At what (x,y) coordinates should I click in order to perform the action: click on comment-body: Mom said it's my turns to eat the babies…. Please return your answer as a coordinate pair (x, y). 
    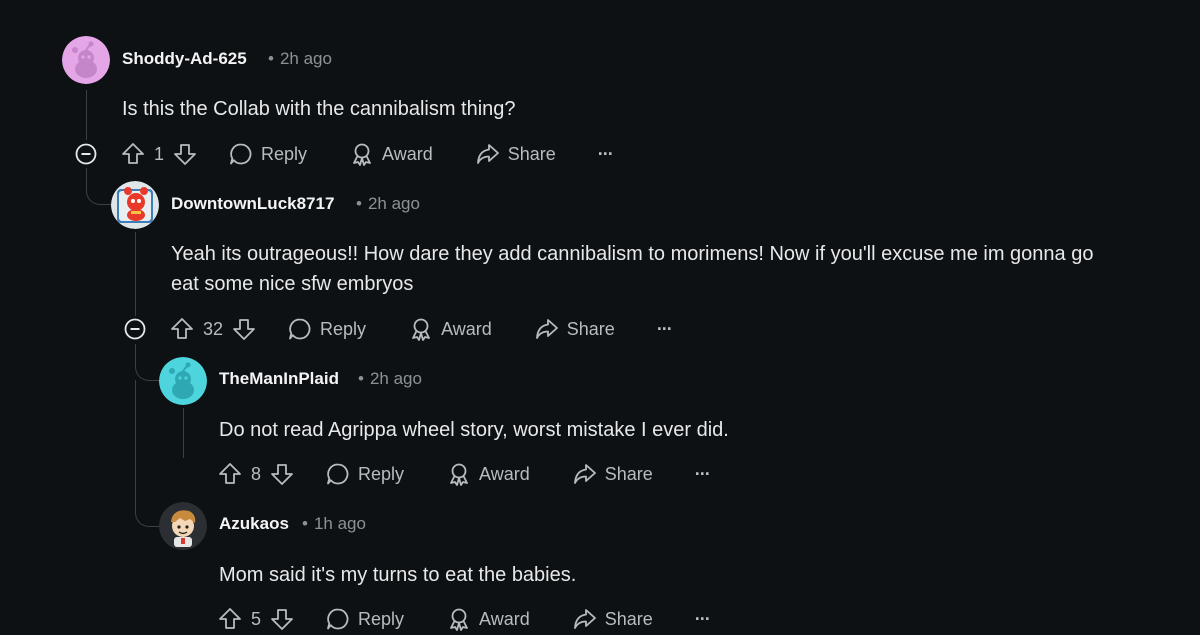
    Looking at the image, I should click on (398, 575).